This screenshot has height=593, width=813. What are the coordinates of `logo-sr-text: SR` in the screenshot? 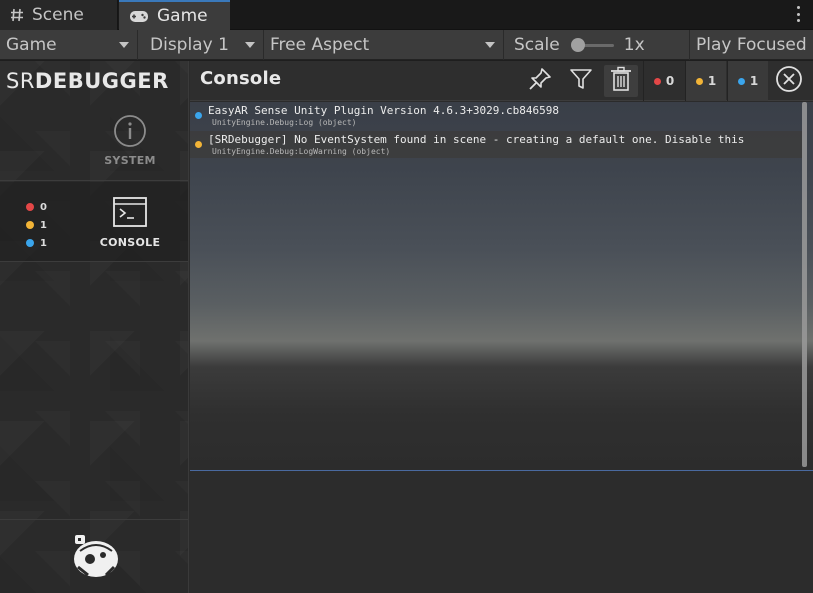 It's located at (20, 81).